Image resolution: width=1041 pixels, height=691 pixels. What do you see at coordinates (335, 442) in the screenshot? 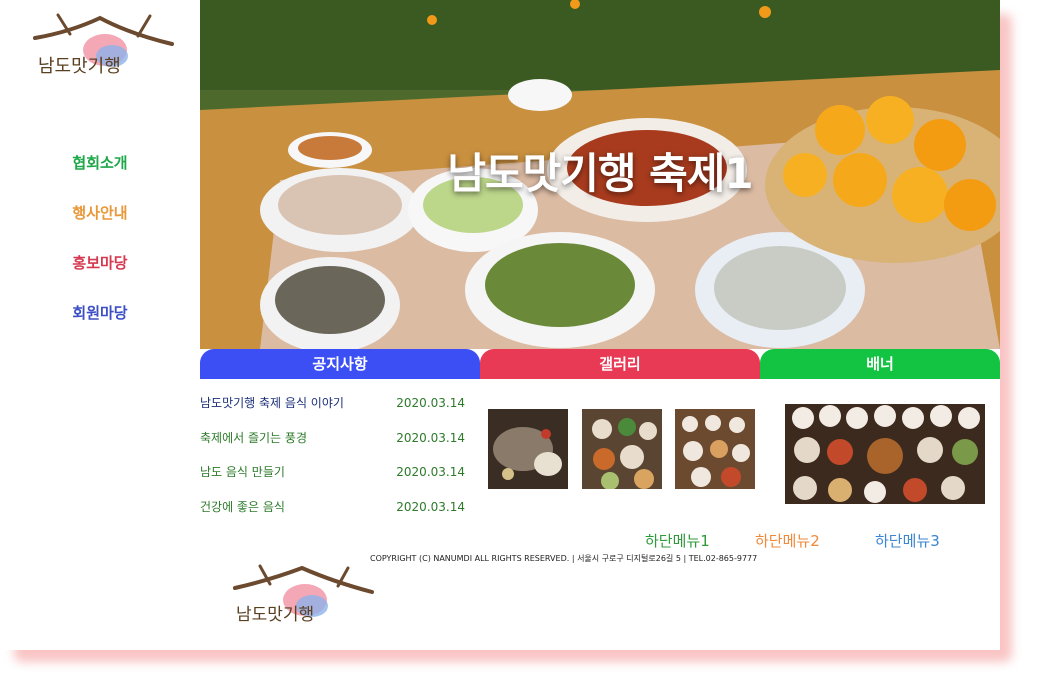
I see `notice-item: 축제에서 즐기는 풍경 2020.03.14` at bounding box center [335, 442].